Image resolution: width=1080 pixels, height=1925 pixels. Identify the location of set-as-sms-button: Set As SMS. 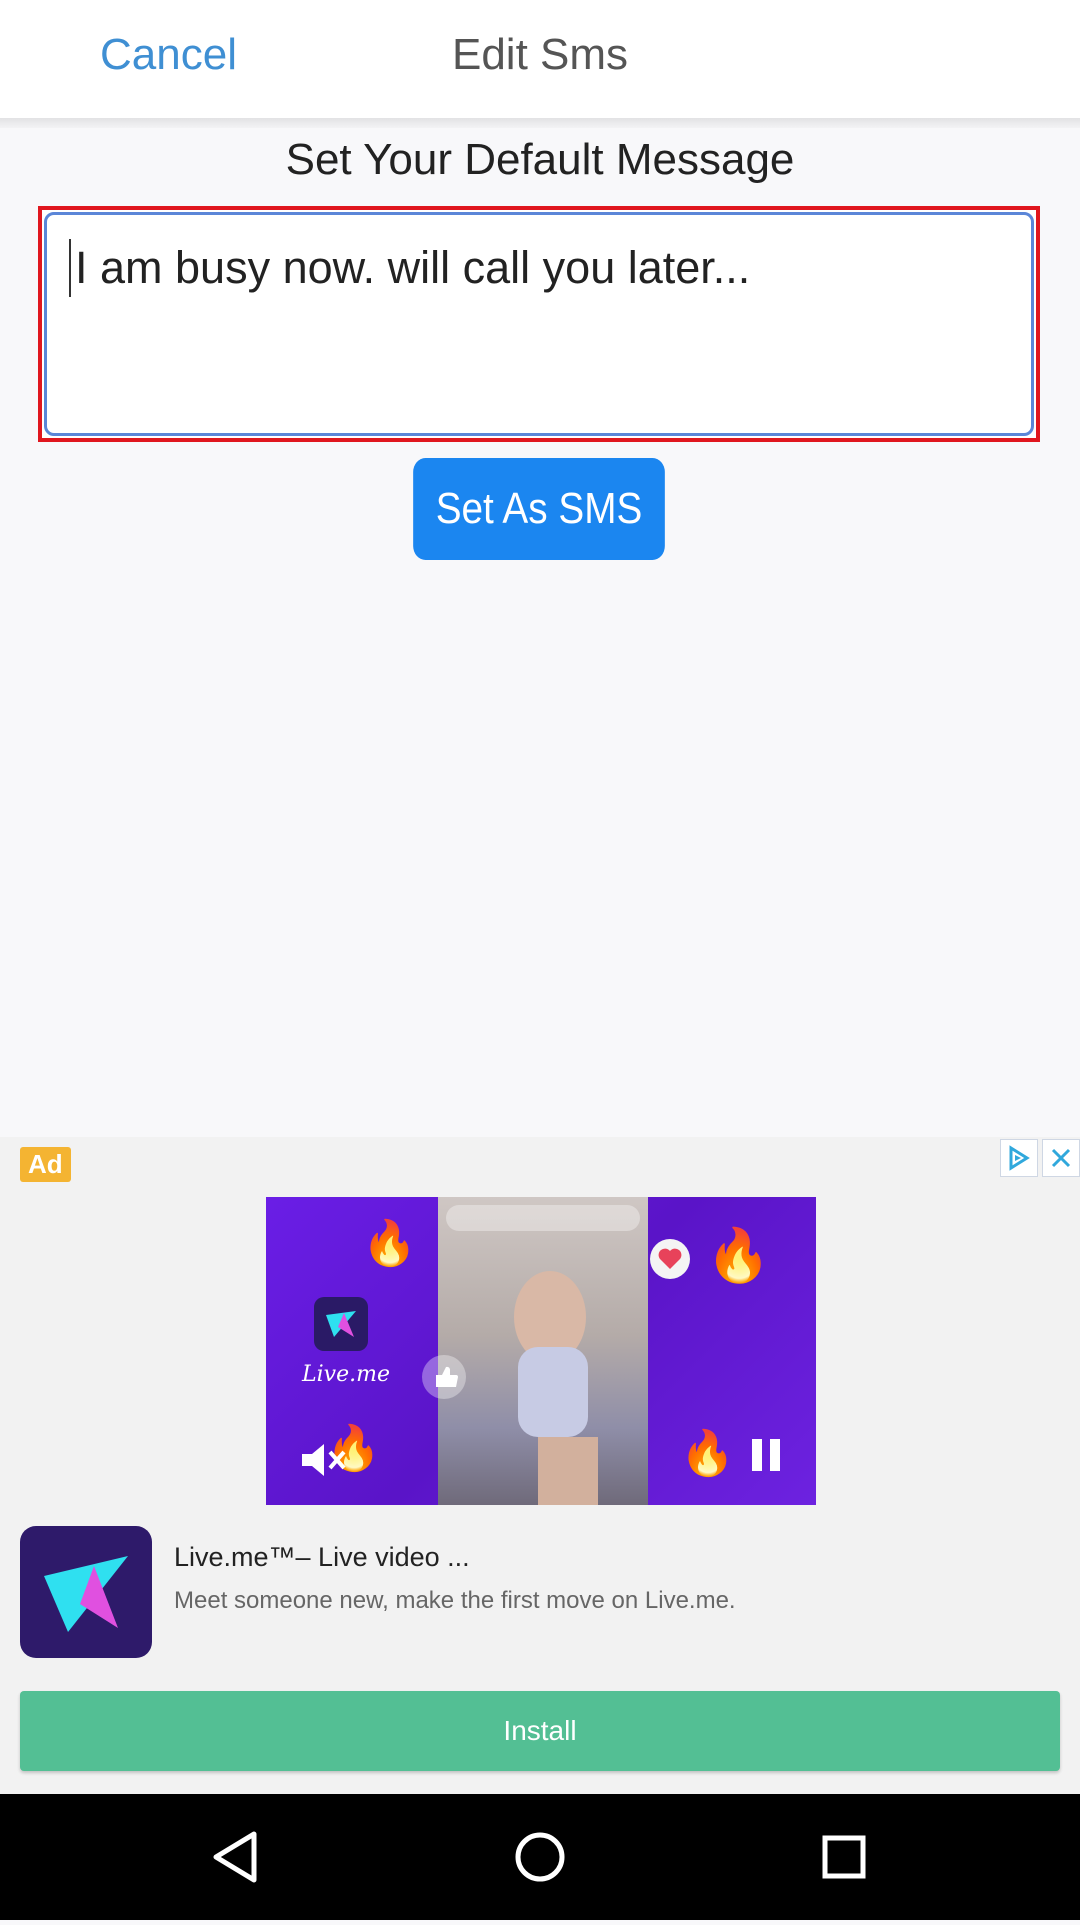
(539, 509).